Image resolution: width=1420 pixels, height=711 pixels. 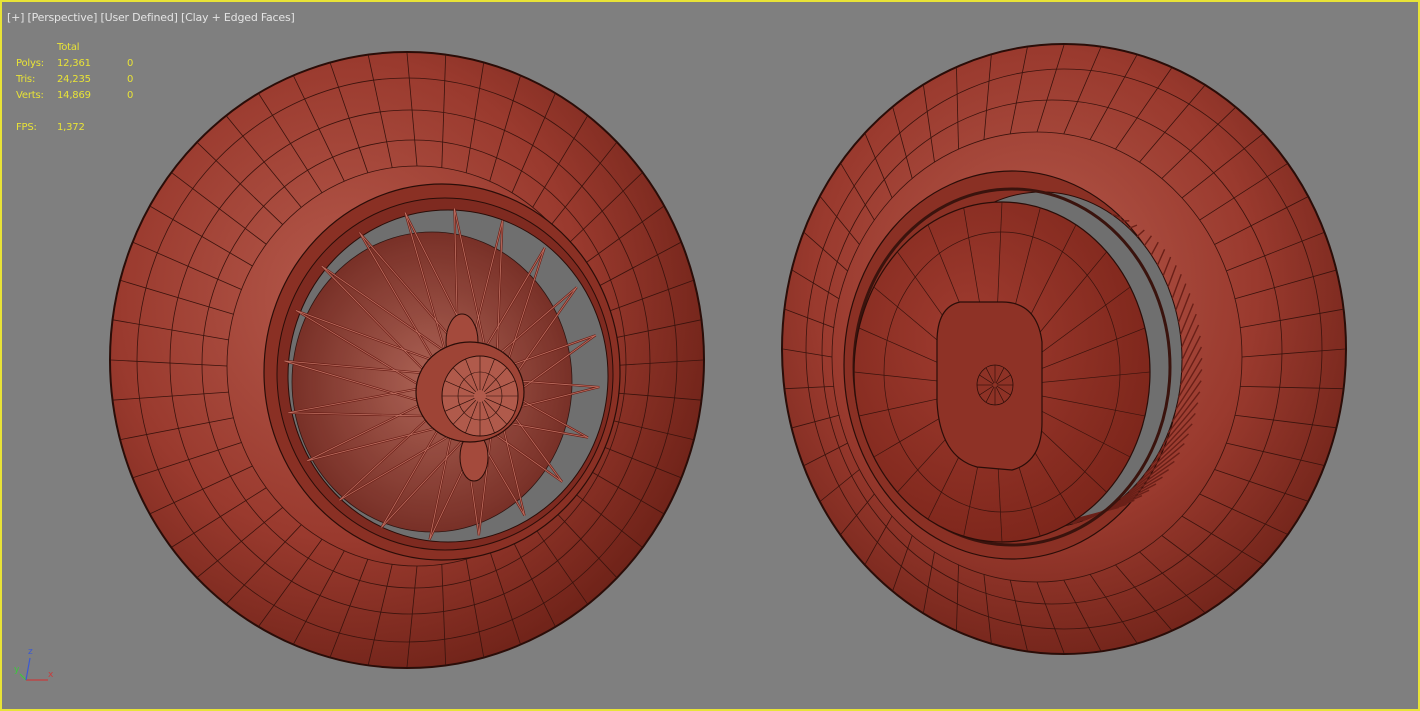 I want to click on axis-z-label: z, so click(x=30, y=652).